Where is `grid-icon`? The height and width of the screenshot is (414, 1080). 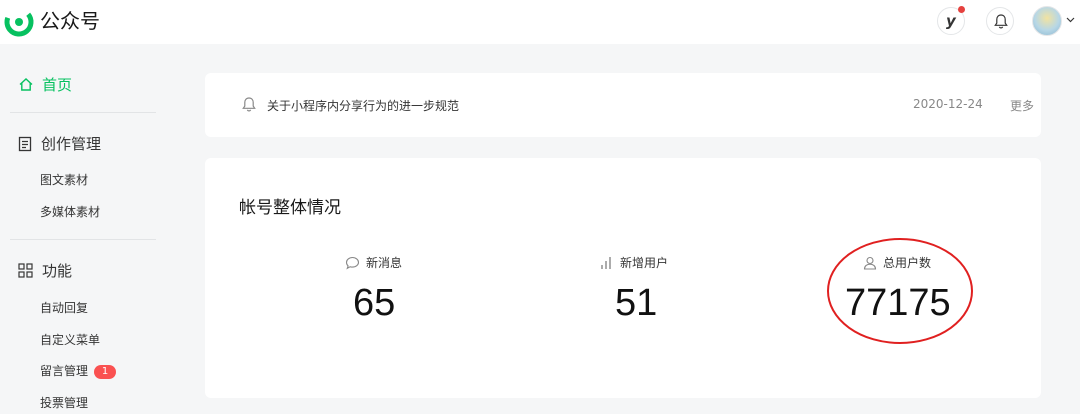
grid-icon is located at coordinates (25, 270).